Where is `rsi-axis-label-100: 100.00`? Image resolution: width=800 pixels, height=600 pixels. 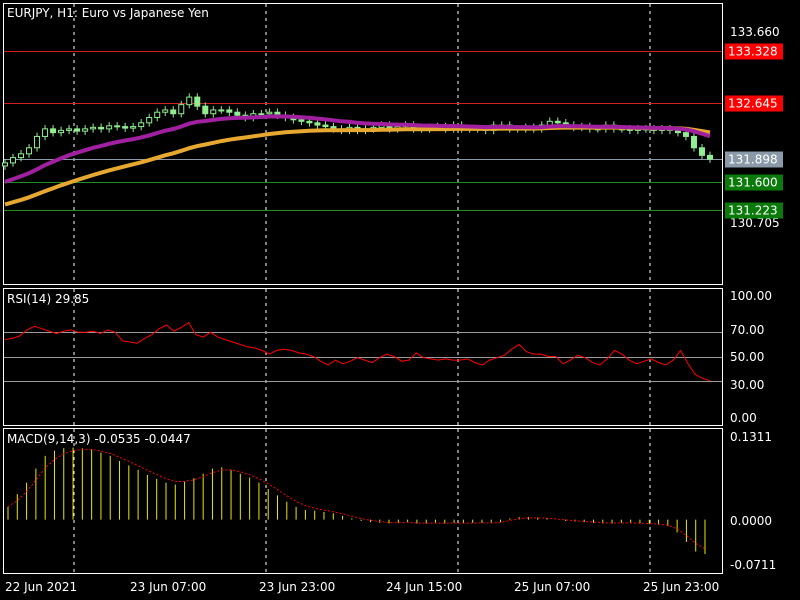 rsi-axis-label-100: 100.00 is located at coordinates (751, 296).